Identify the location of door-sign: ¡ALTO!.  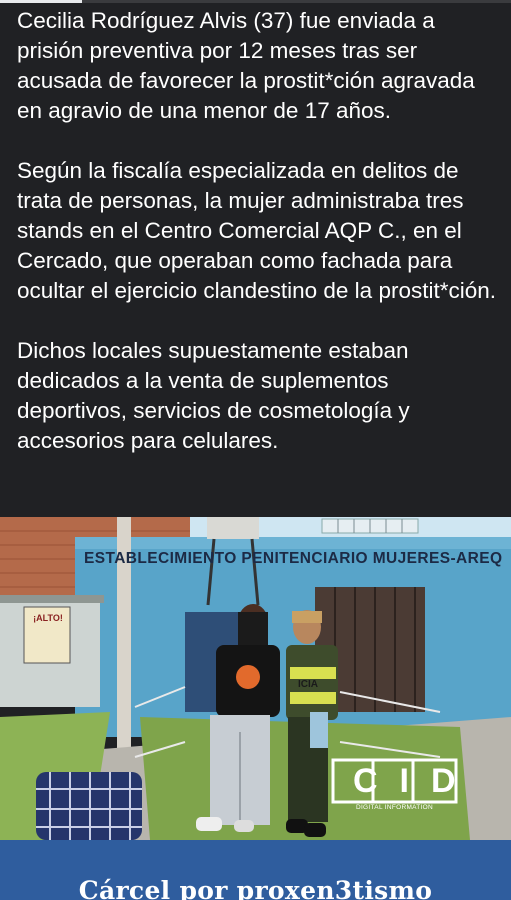
(48, 618).